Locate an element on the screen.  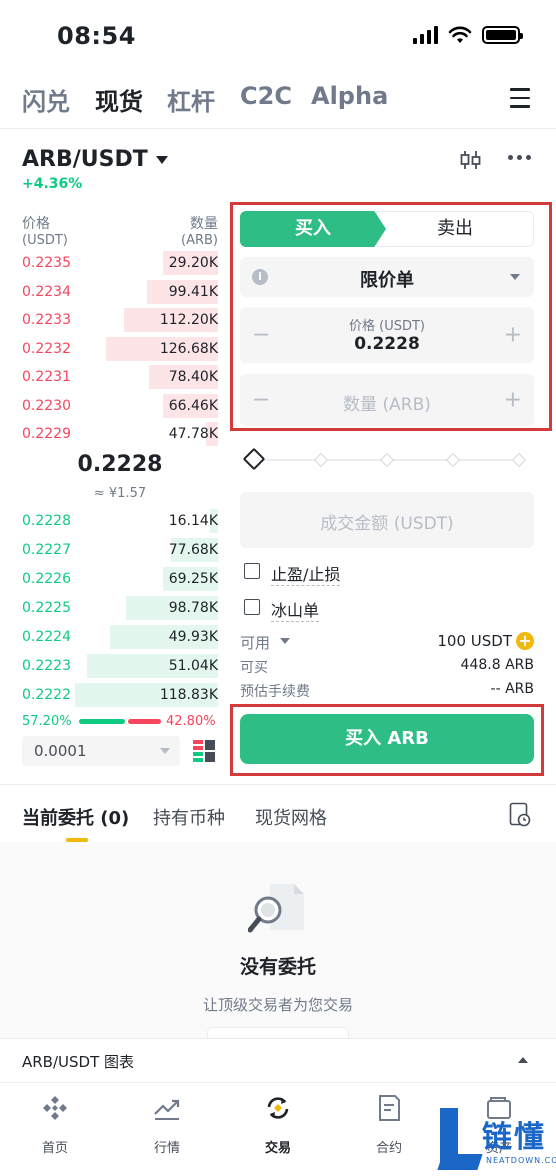
add-funds-icon: + is located at coordinates (525, 641).